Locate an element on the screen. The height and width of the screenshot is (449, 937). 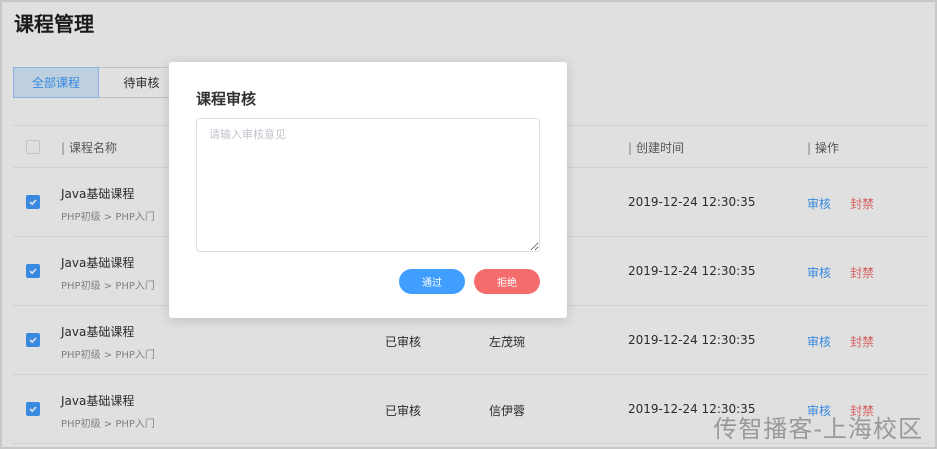
reject-button: 拒绝 is located at coordinates (507, 281).